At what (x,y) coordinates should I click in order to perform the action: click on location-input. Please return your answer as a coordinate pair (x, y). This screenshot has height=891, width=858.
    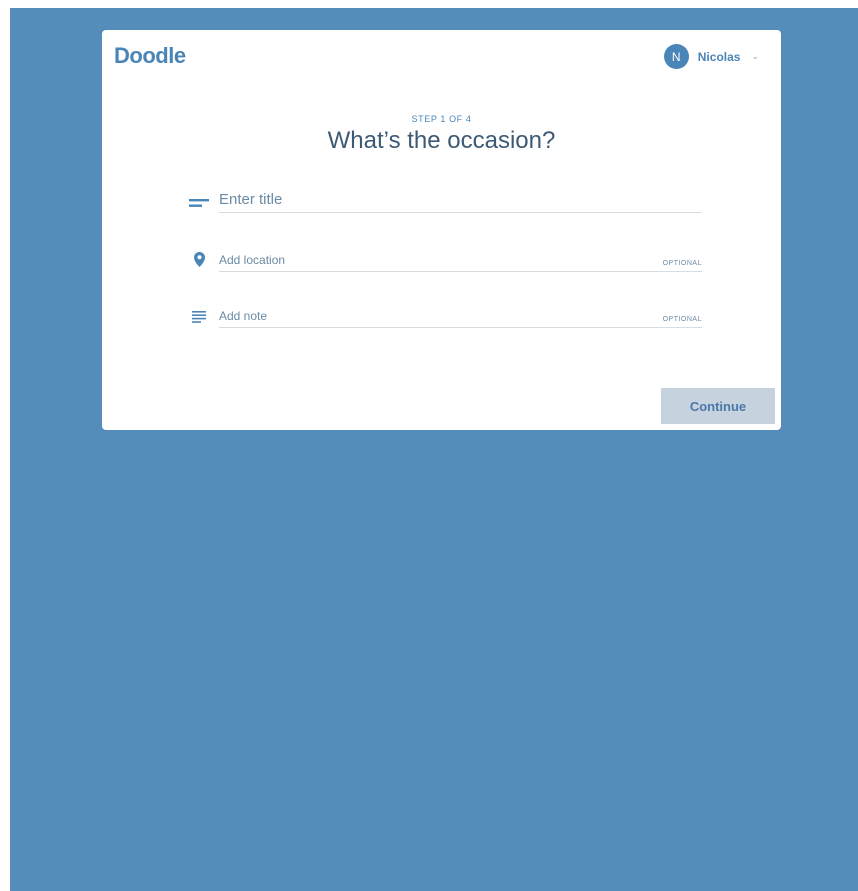
    Looking at the image, I should click on (441, 260).